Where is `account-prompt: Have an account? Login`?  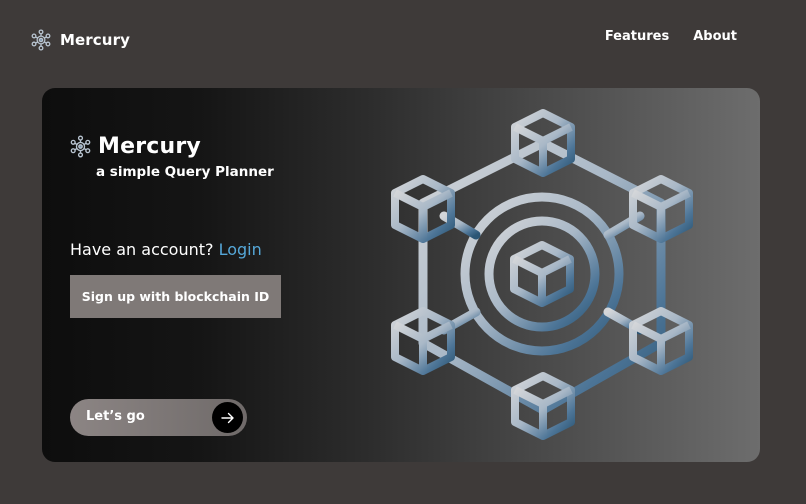 account-prompt: Have an account? Login is located at coordinates (166, 249).